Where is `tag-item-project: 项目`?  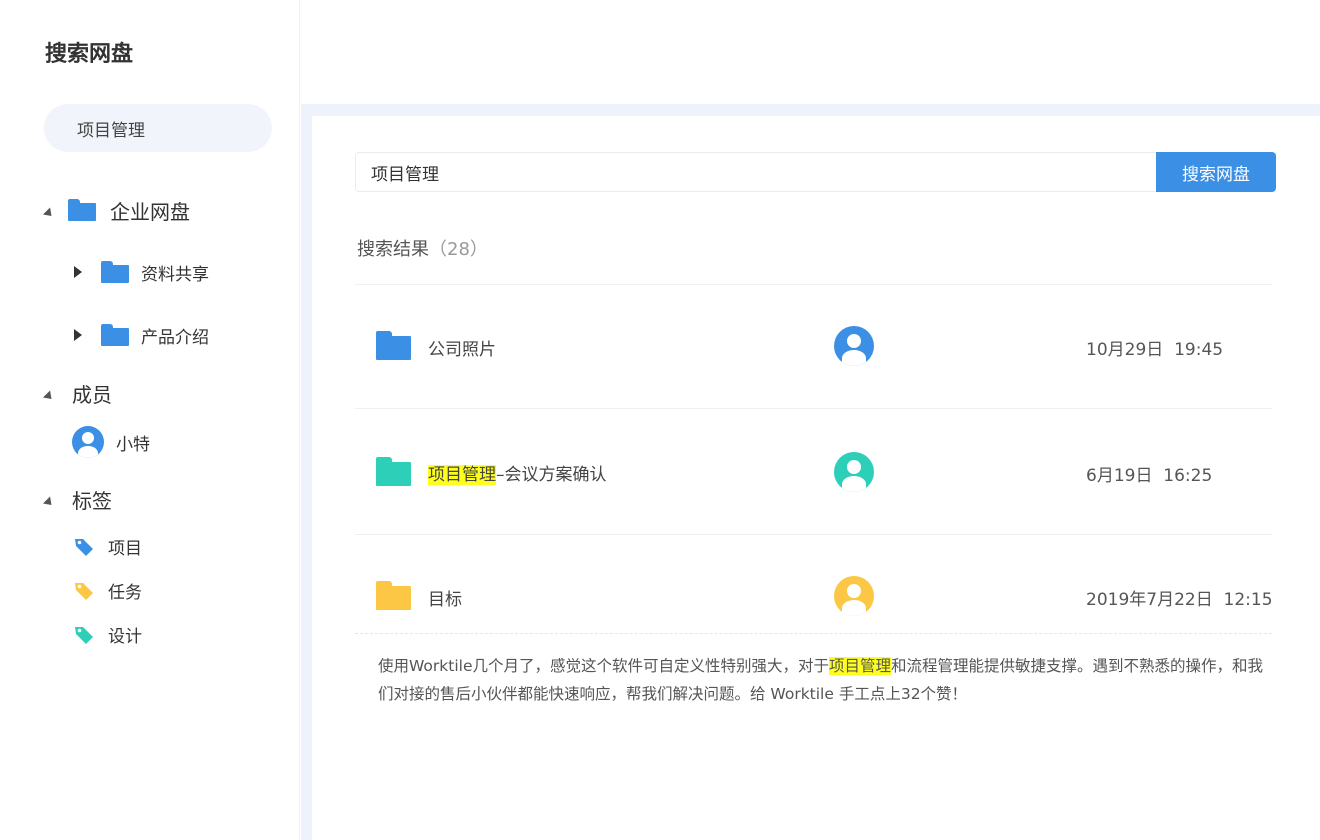
tag-item-project: 项目 is located at coordinates (108, 546).